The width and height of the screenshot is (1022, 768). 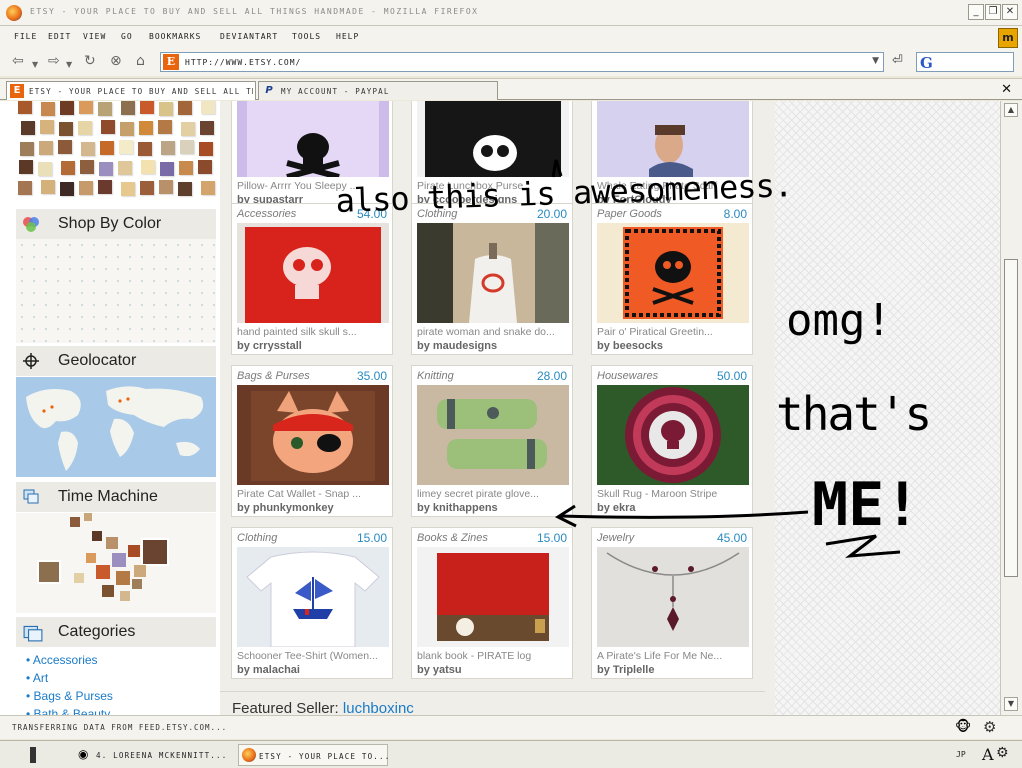 What do you see at coordinates (1011, 418) in the screenshot?
I see `scroll-thumb` at bounding box center [1011, 418].